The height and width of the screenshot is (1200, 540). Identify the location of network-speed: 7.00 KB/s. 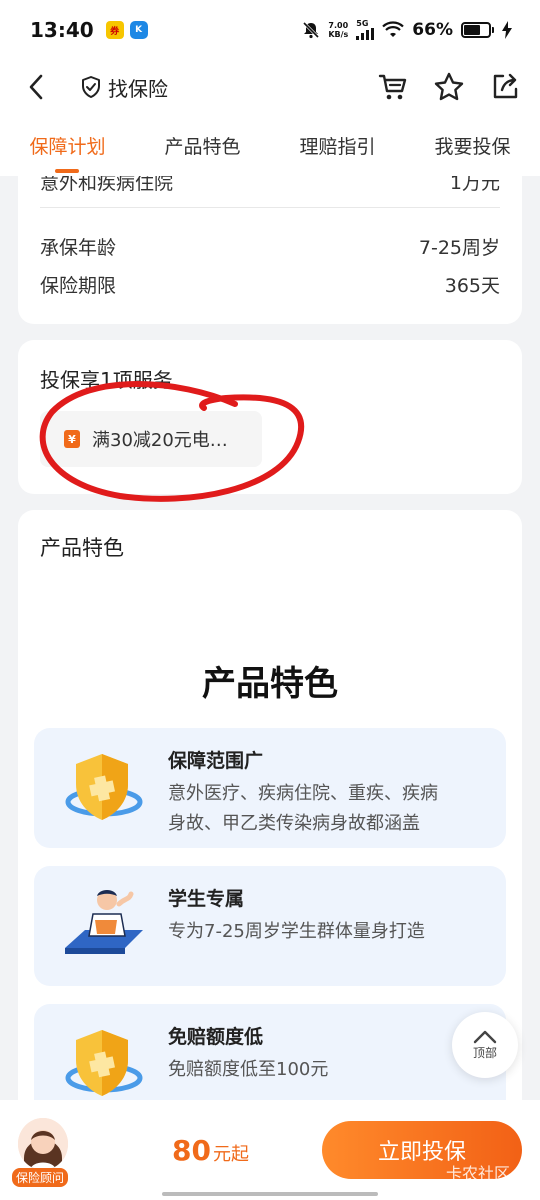
(338, 30).